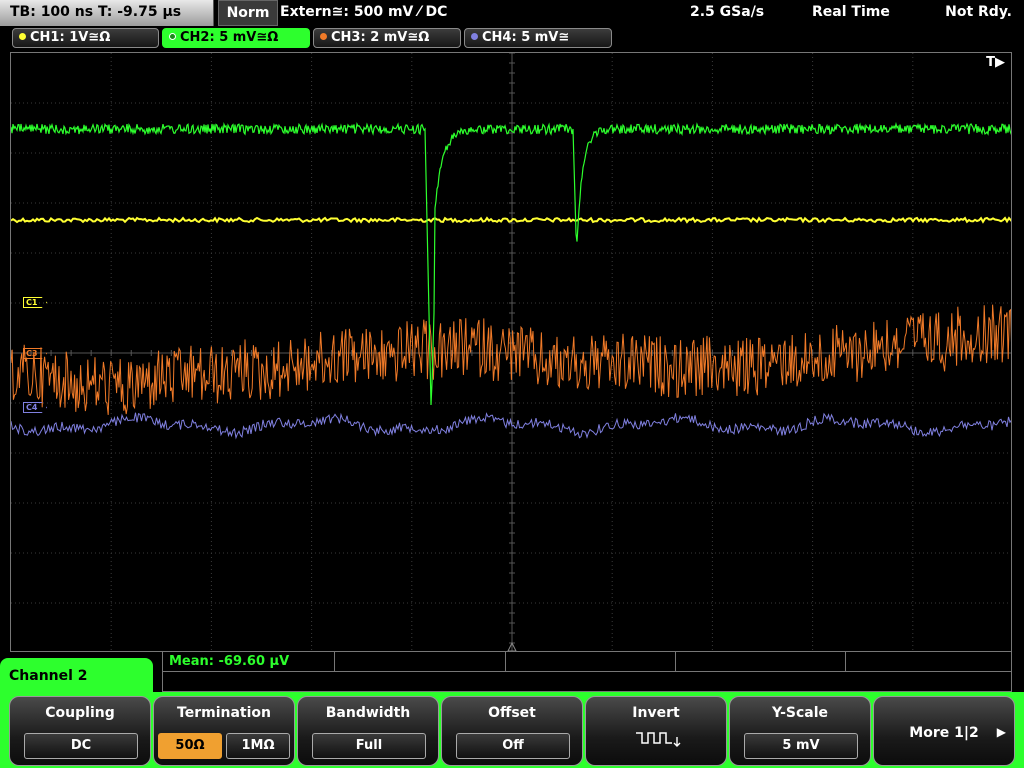 Image resolution: width=1024 pixels, height=768 pixels. What do you see at coordinates (368, 731) in the screenshot?
I see `bandwidth-softkey: Bandwidth Full` at bounding box center [368, 731].